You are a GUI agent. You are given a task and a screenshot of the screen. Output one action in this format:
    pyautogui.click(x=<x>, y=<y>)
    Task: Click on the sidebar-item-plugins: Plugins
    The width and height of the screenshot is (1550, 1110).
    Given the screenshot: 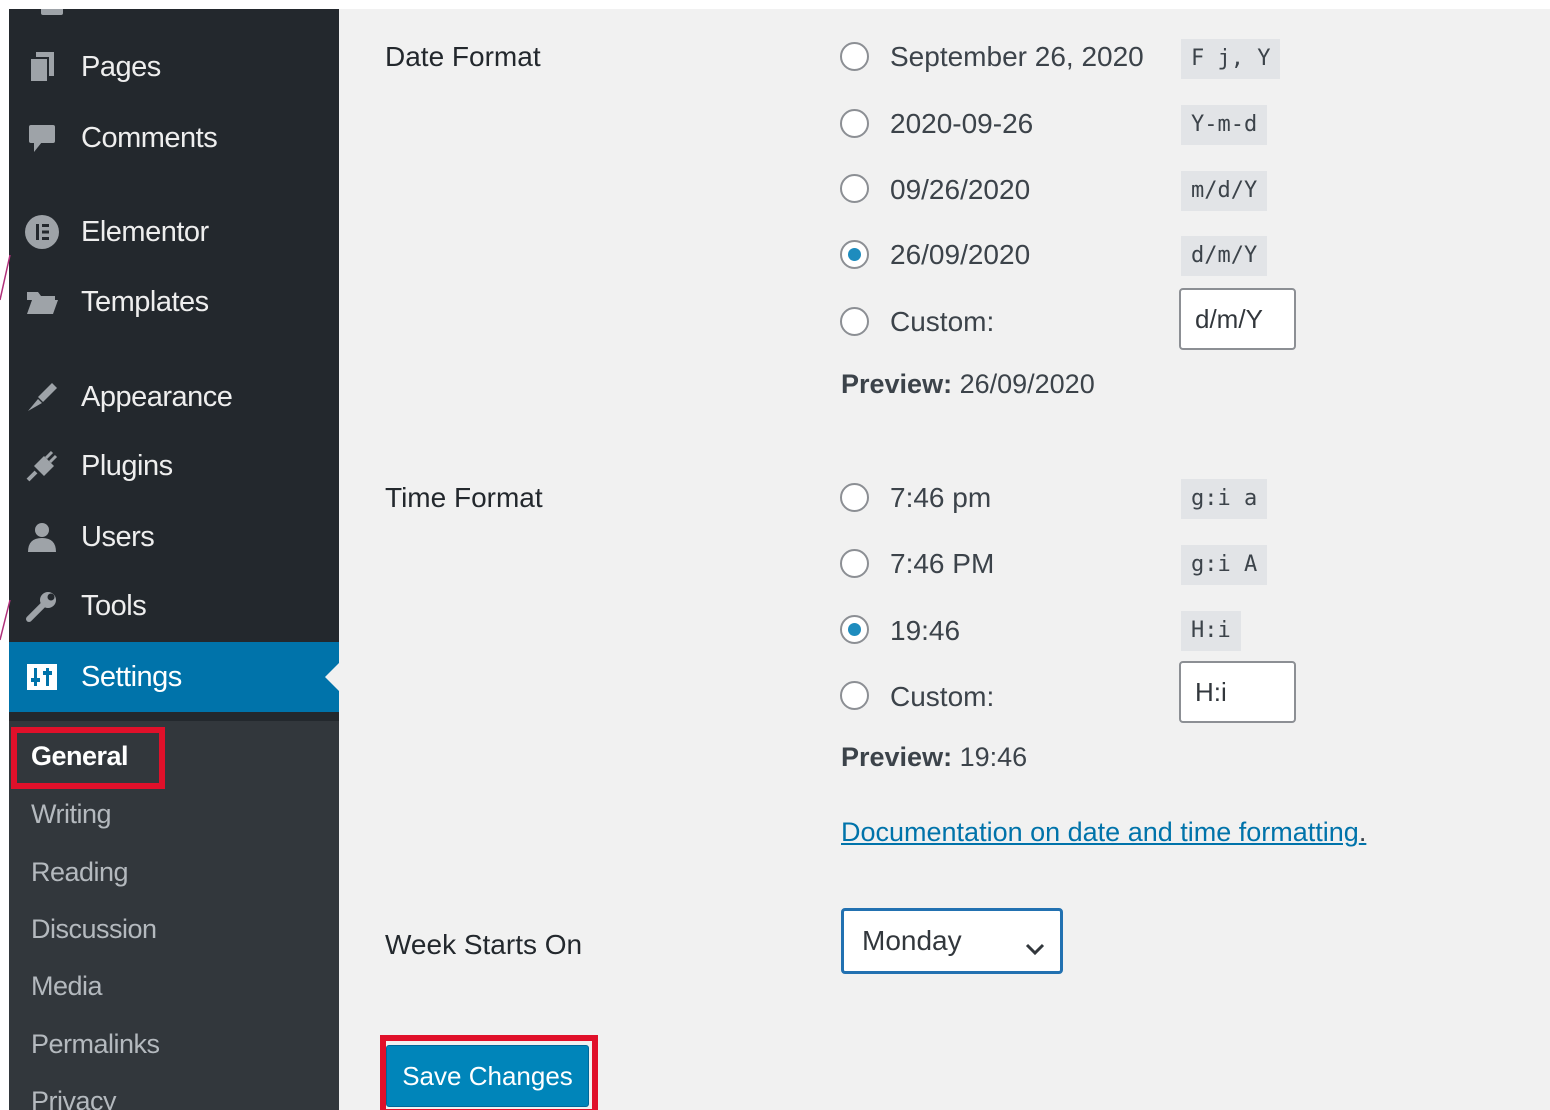 What is the action you would take?
    pyautogui.click(x=174, y=466)
    